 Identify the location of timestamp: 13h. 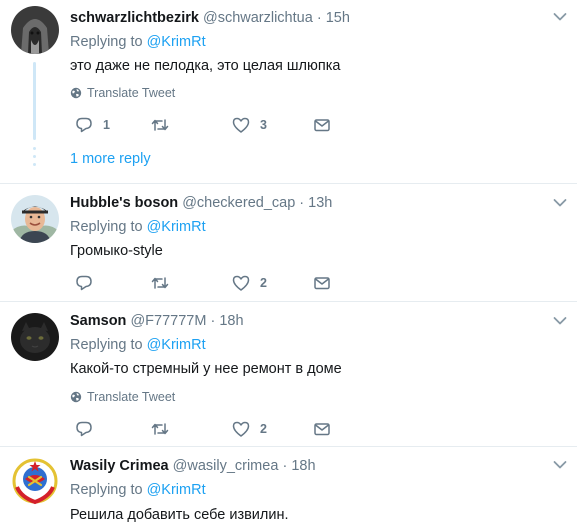
(320, 203).